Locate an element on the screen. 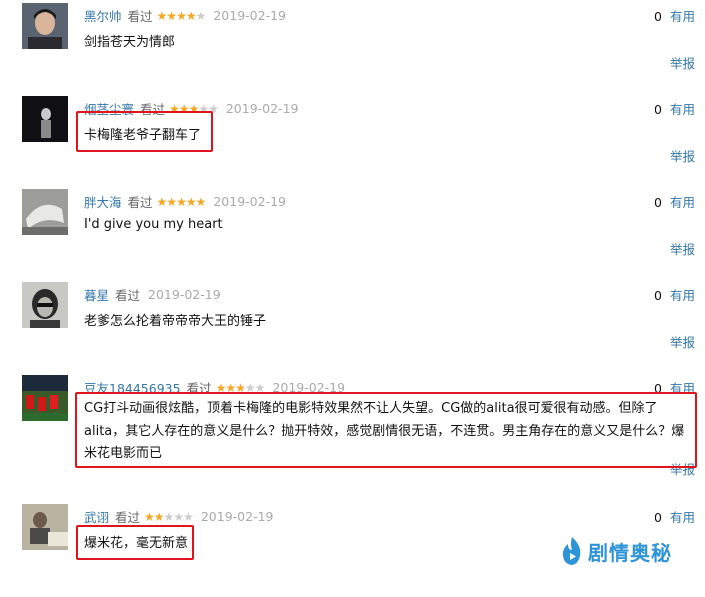  username-link: 黑尔帅 is located at coordinates (103, 15).